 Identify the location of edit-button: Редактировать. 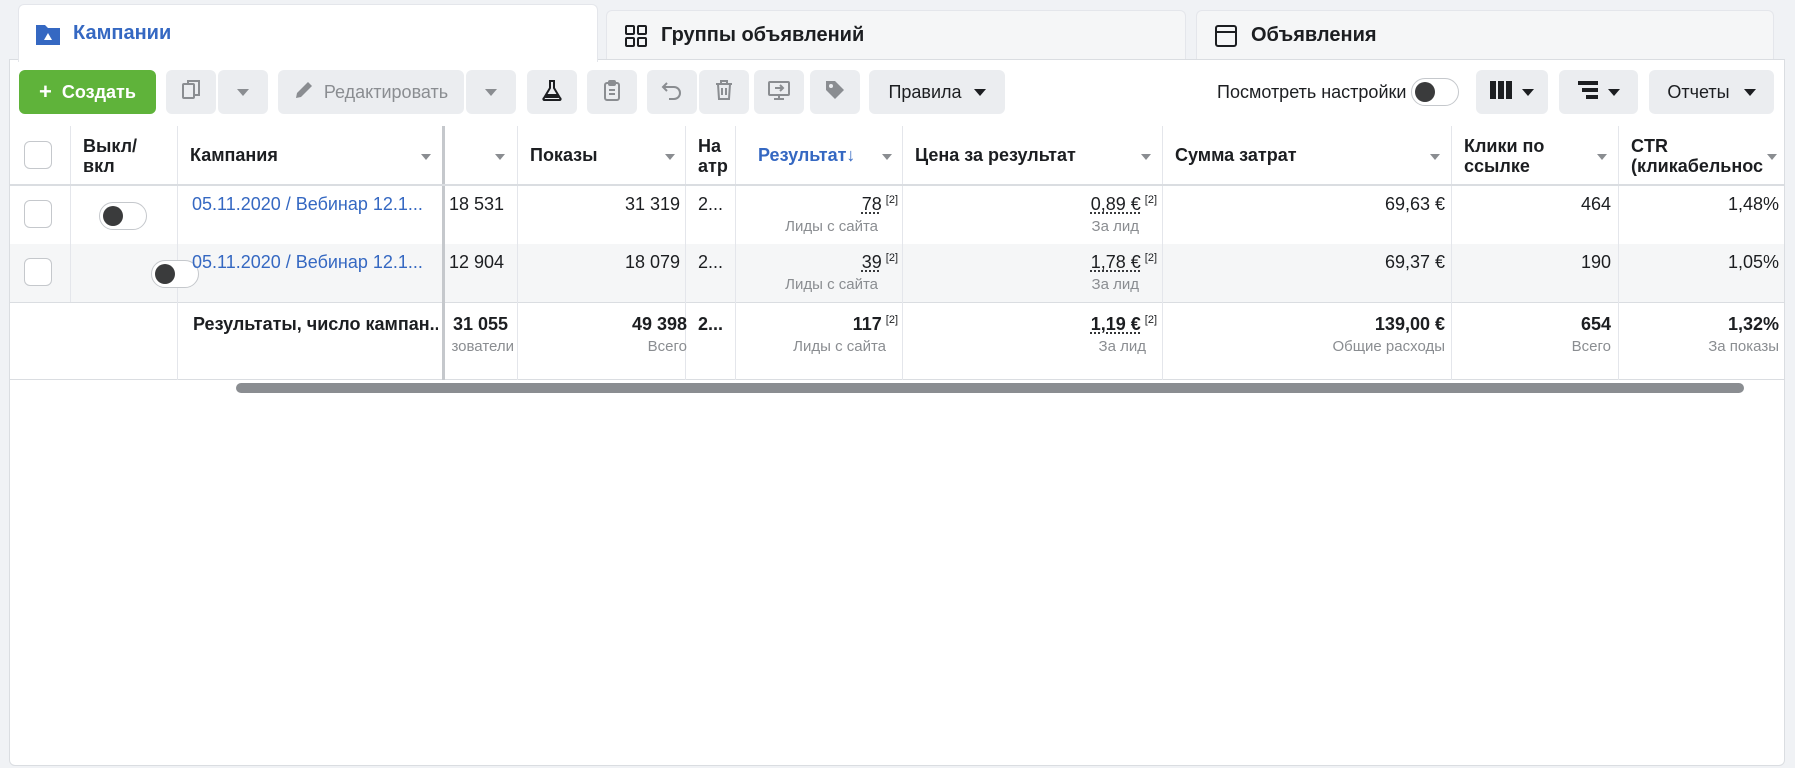
(371, 92).